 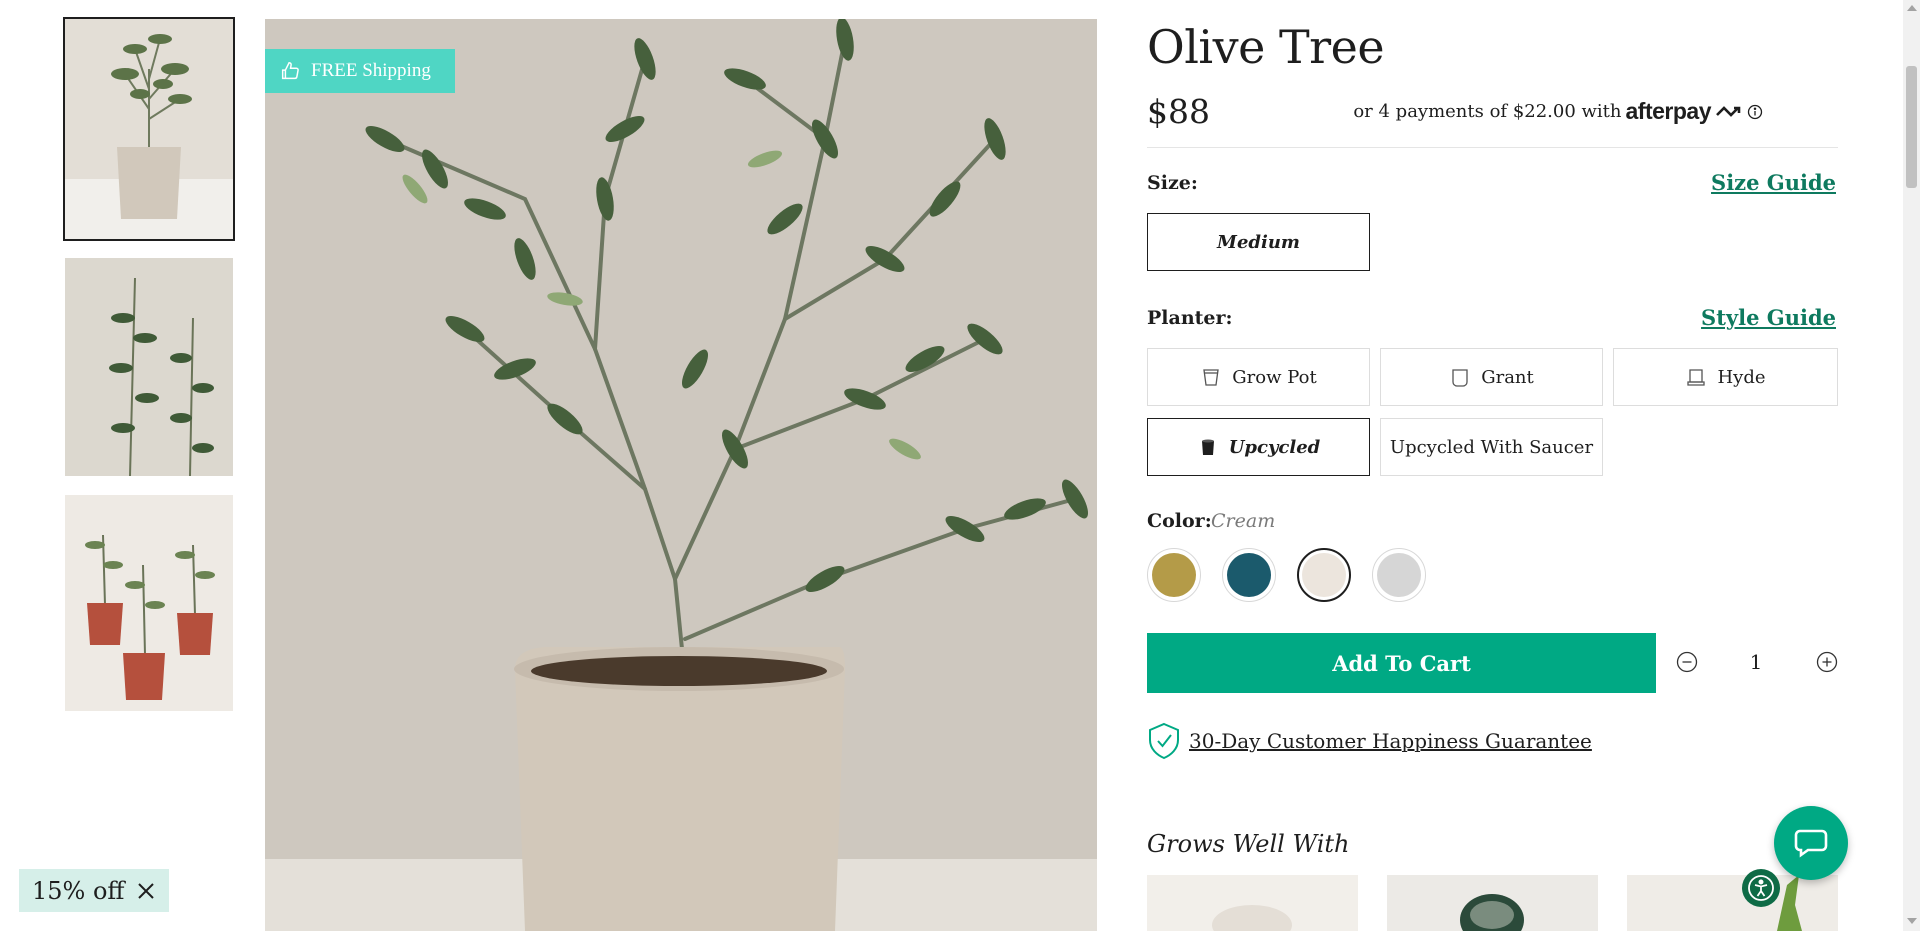 I want to click on quantity-value: 1, so click(x=1756, y=662).